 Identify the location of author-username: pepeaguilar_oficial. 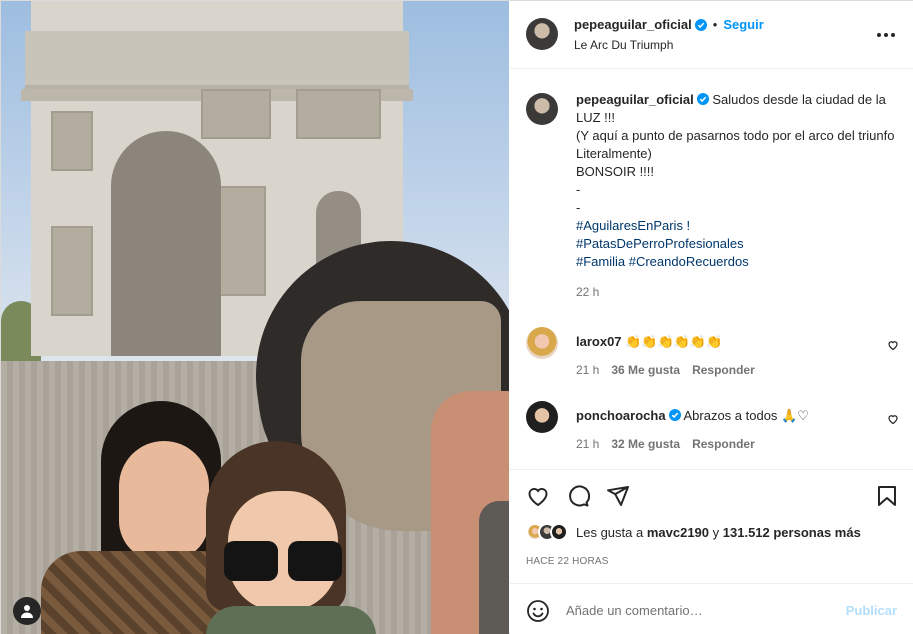
(633, 24).